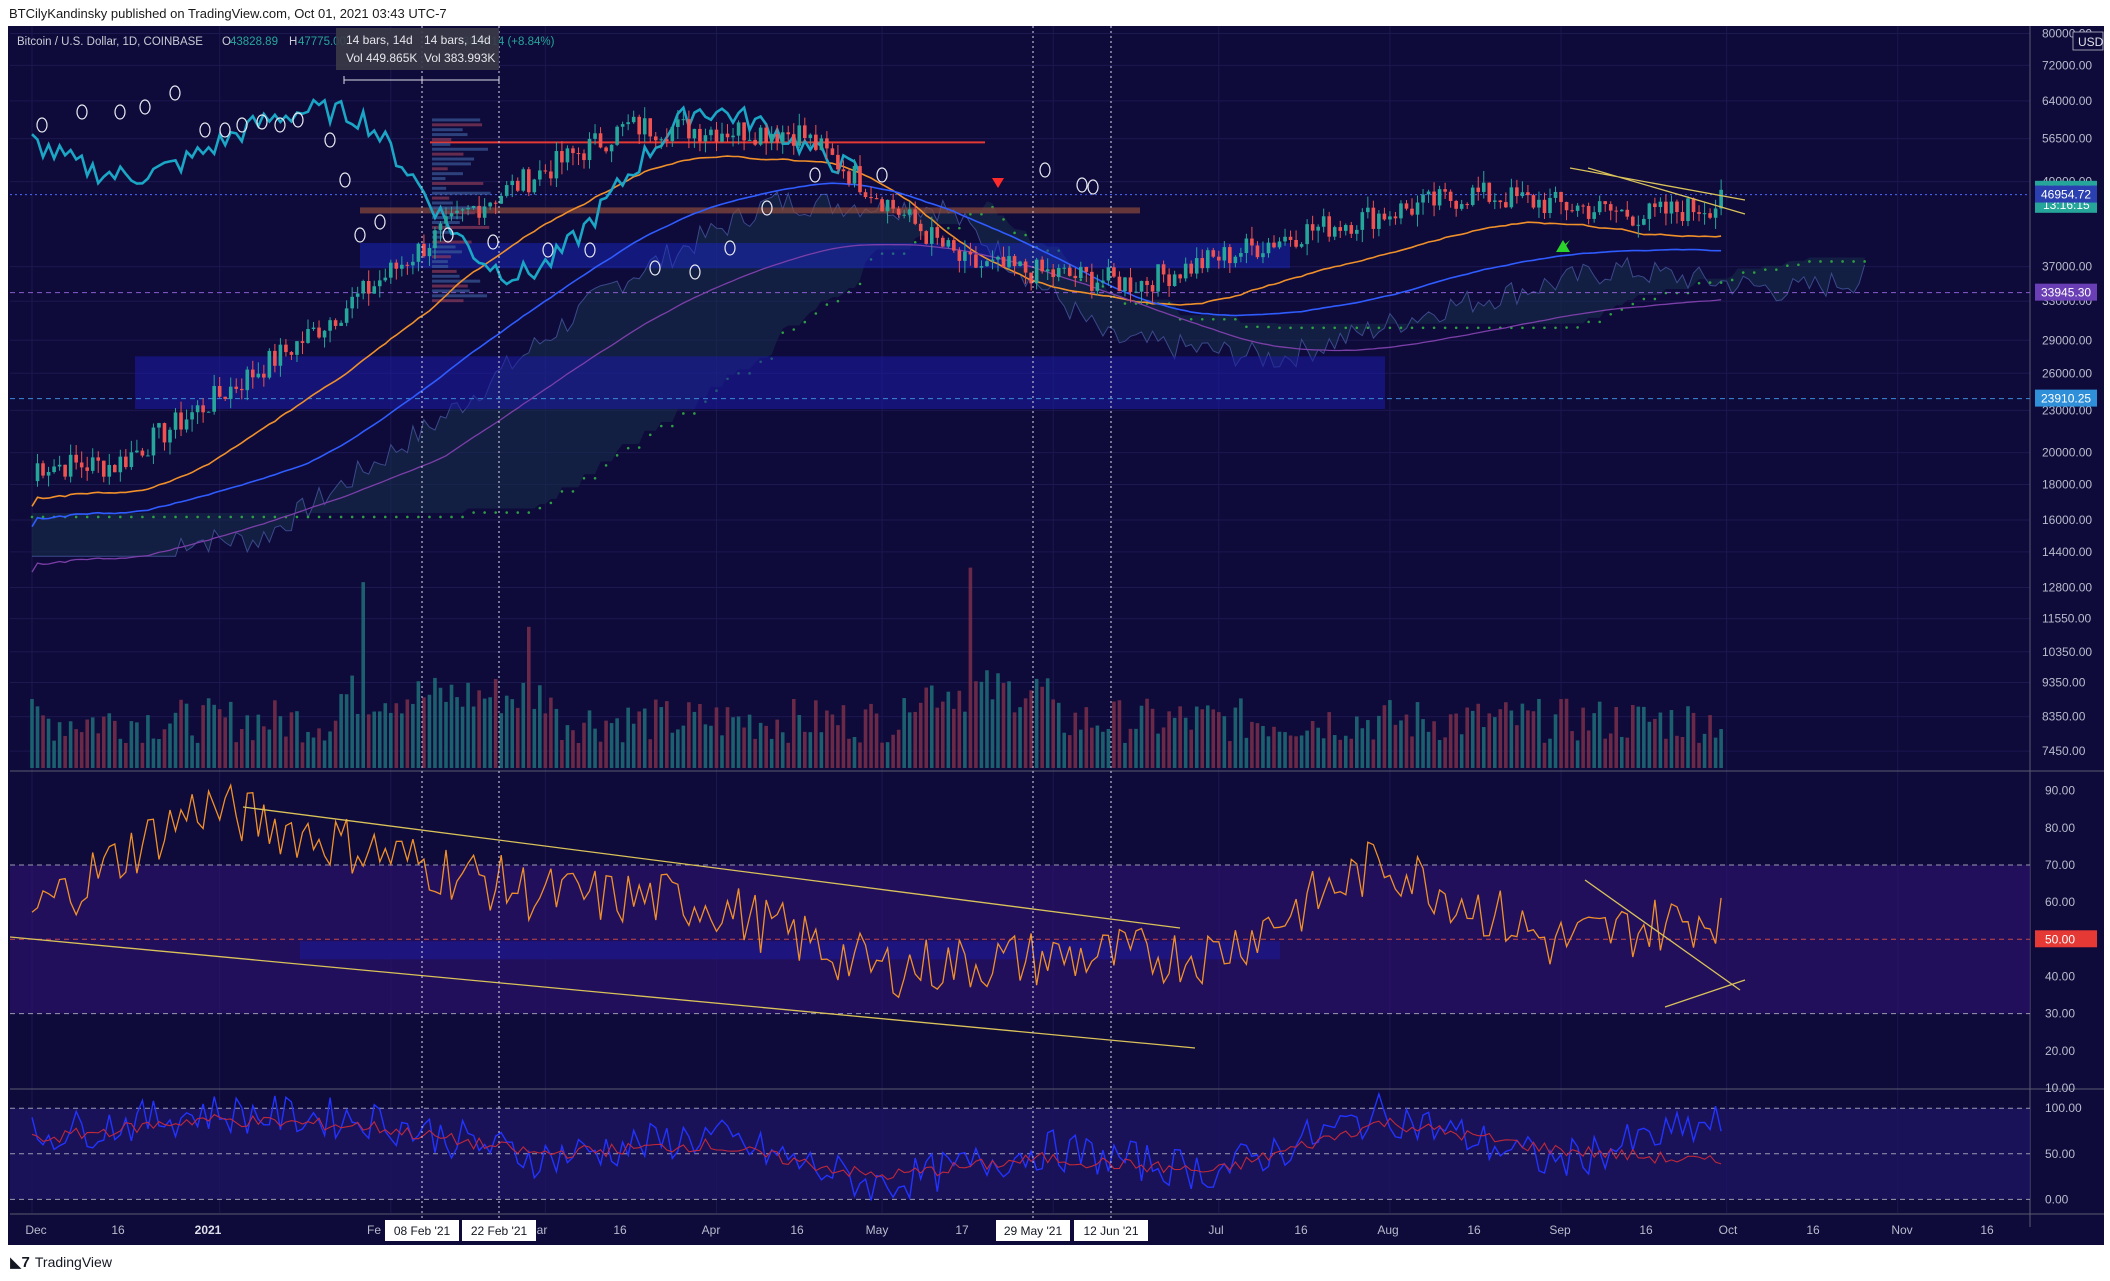 This screenshot has height=1281, width=2110. I want to click on measure-bars-left: 14 bars, 14d, so click(379, 40).